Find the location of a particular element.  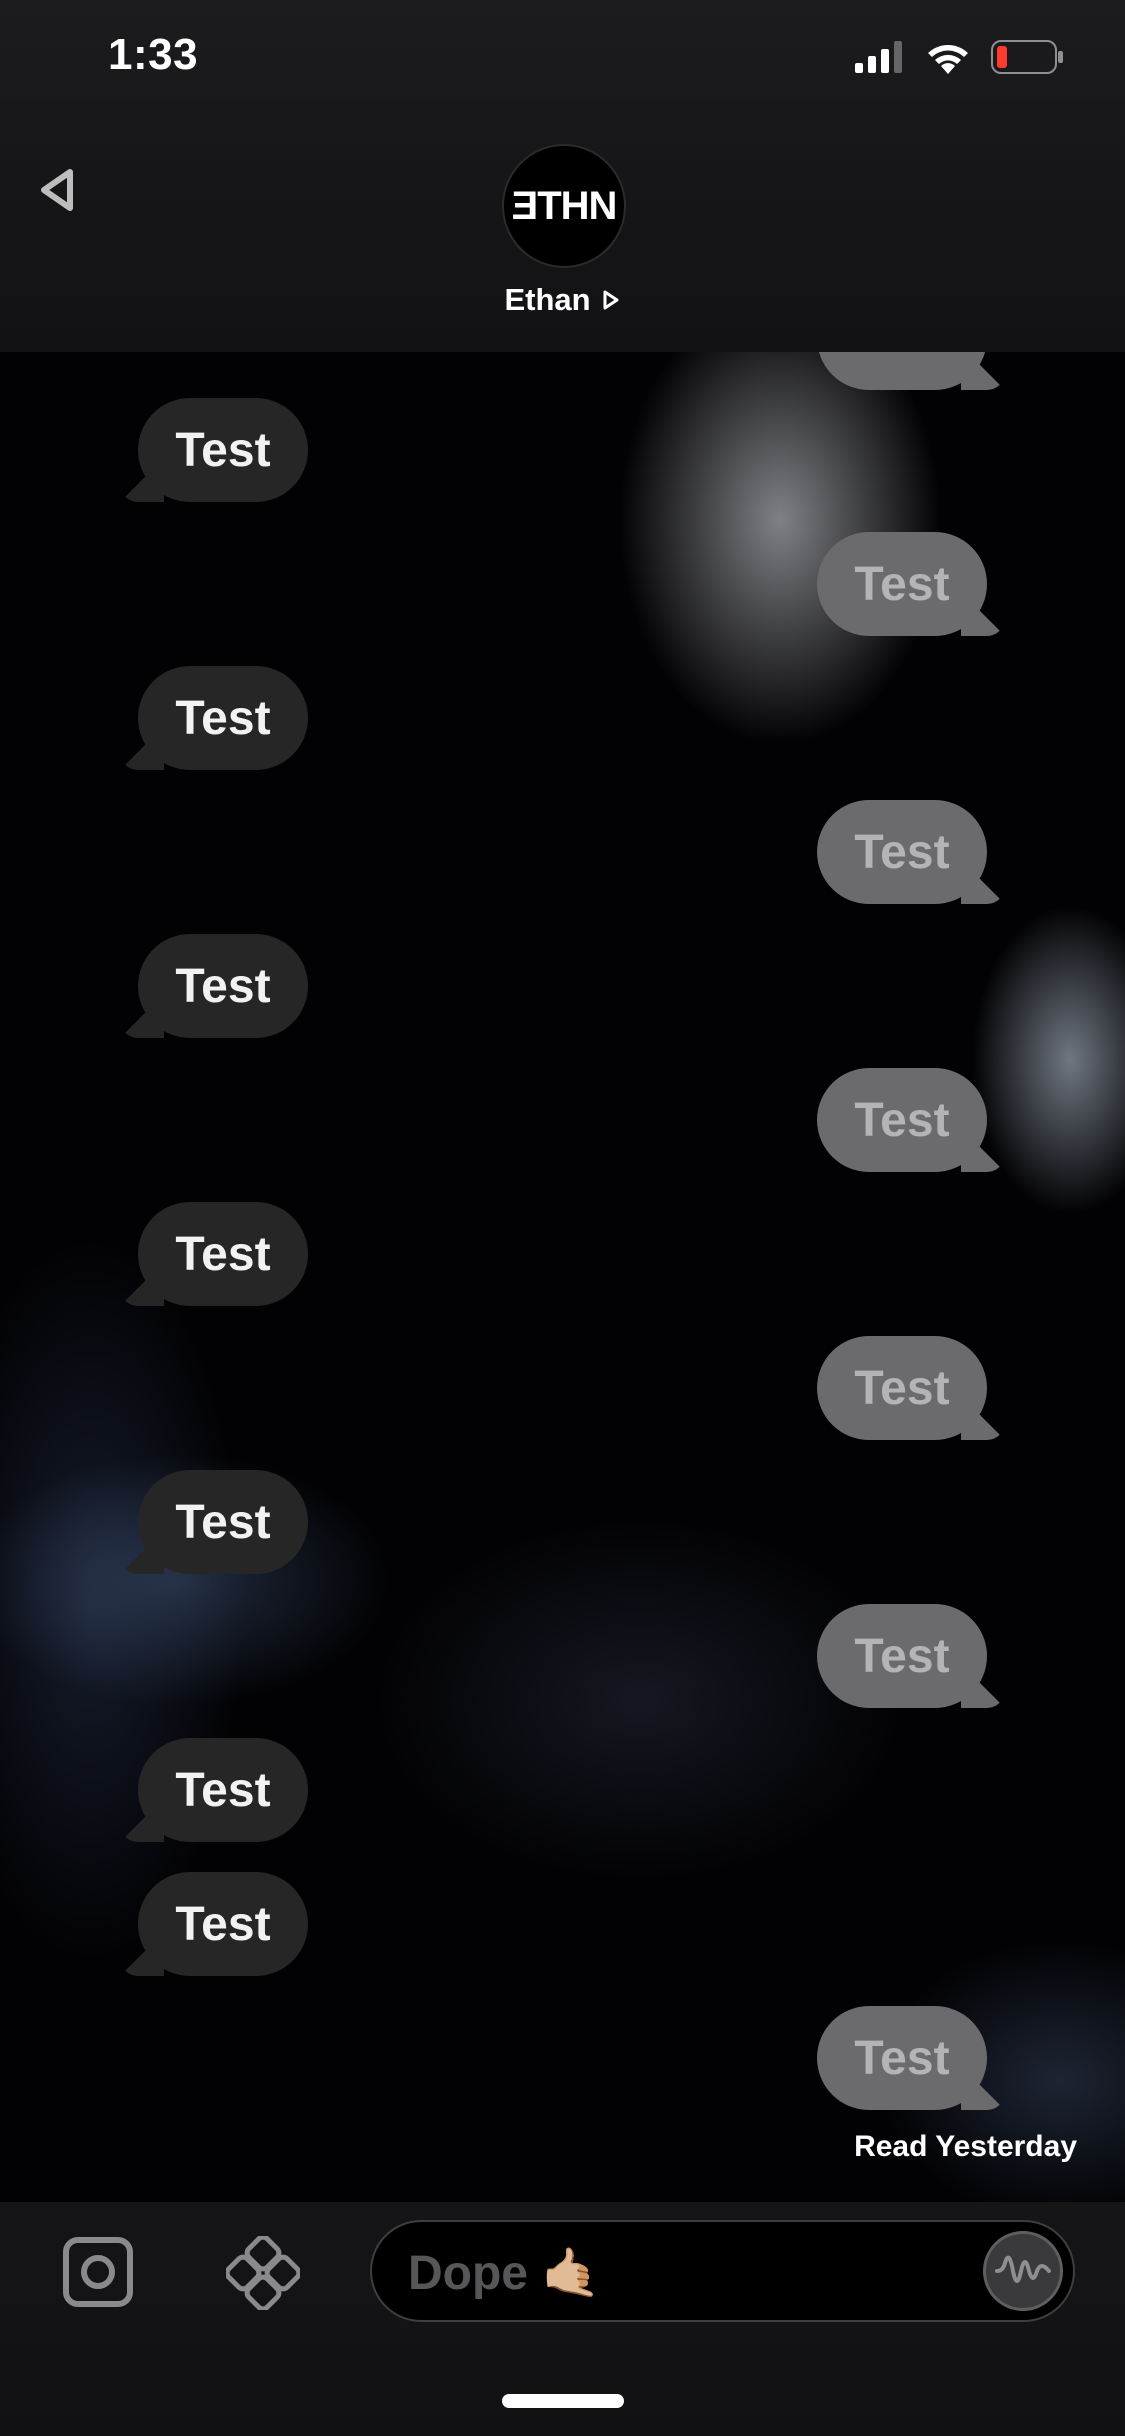

contact-name: Ethan is located at coordinates (547, 299).